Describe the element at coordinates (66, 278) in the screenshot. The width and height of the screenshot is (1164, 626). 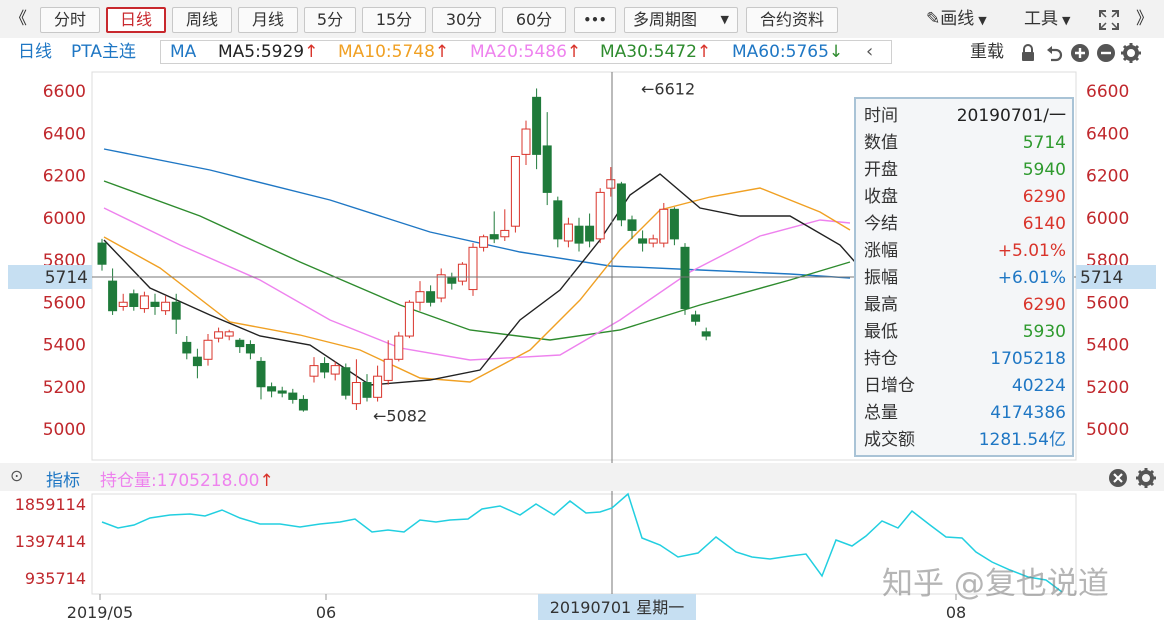
I see `crosshair-price-left: 5714` at that location.